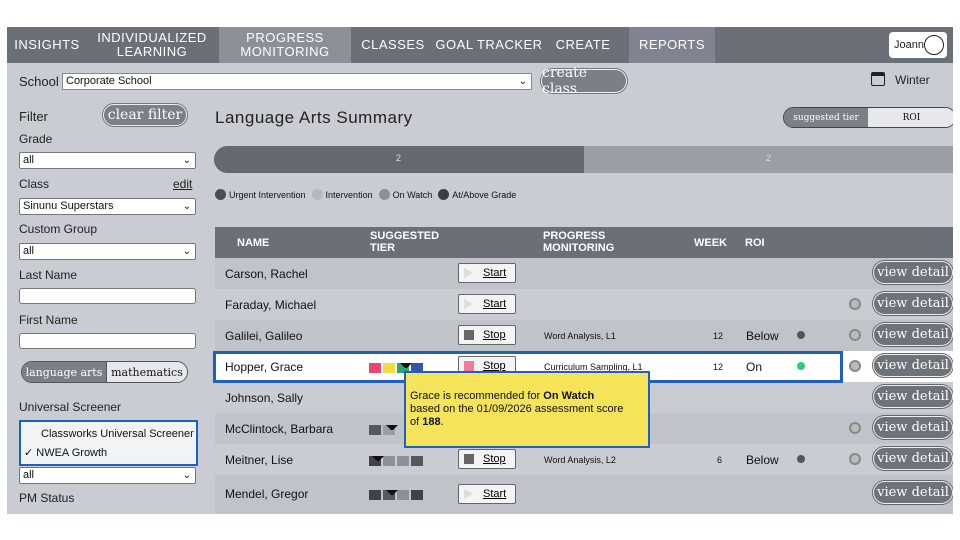 The image size is (960, 540). Describe the element at coordinates (107, 251) in the screenshot. I see `custom-group-select: all ⌄` at that location.